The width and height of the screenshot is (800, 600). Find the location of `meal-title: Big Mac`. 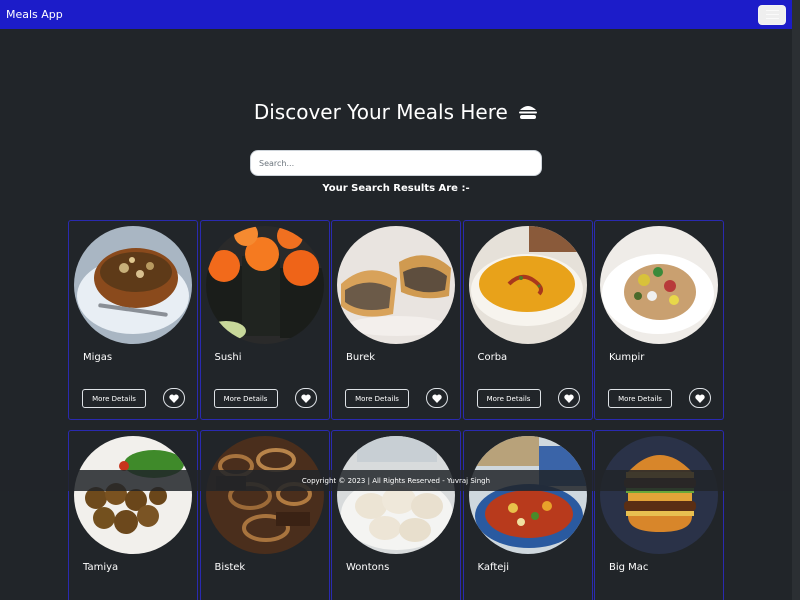

meal-title: Big Mac is located at coordinates (629, 567).